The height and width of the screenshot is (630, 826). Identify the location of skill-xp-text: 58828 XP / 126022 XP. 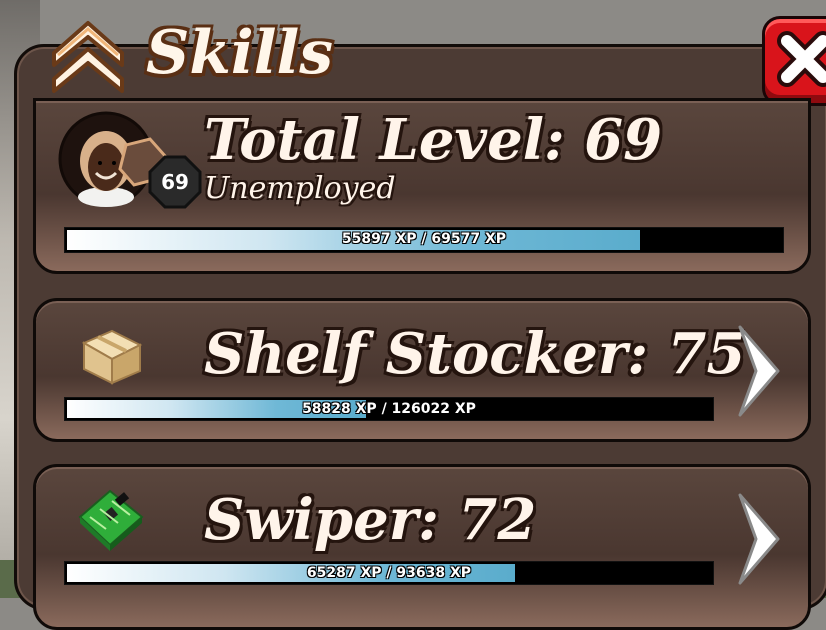
(389, 409).